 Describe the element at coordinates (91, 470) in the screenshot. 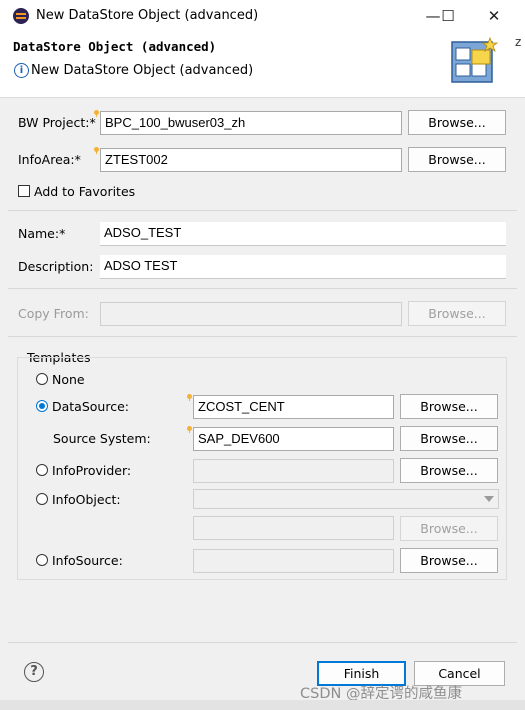

I see `infoprovider-label: InfoProvider:` at that location.